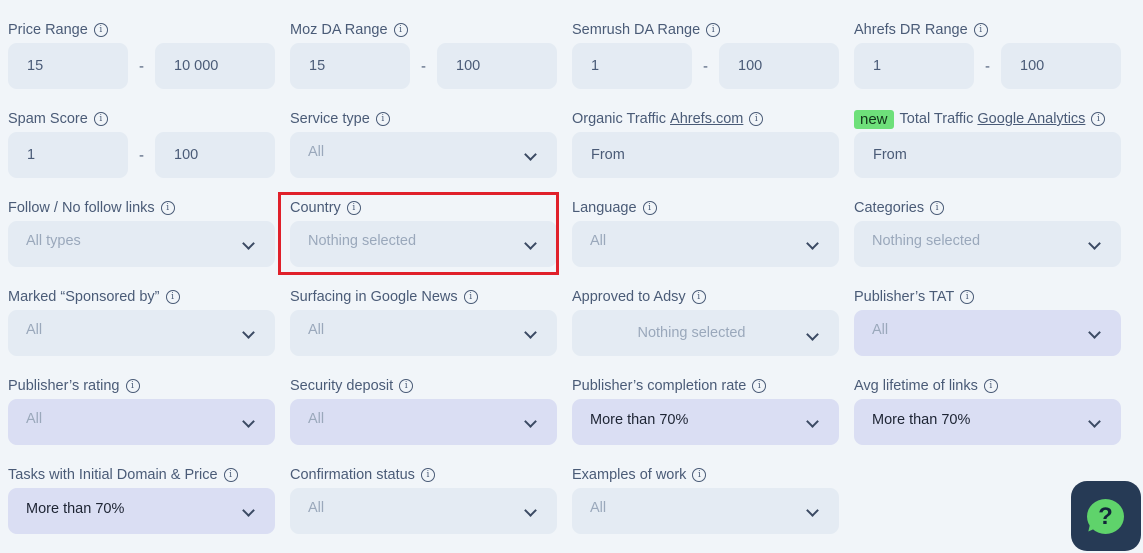 Image resolution: width=1143 pixels, height=553 pixels. I want to click on language-filter: Language i All, so click(705, 241).